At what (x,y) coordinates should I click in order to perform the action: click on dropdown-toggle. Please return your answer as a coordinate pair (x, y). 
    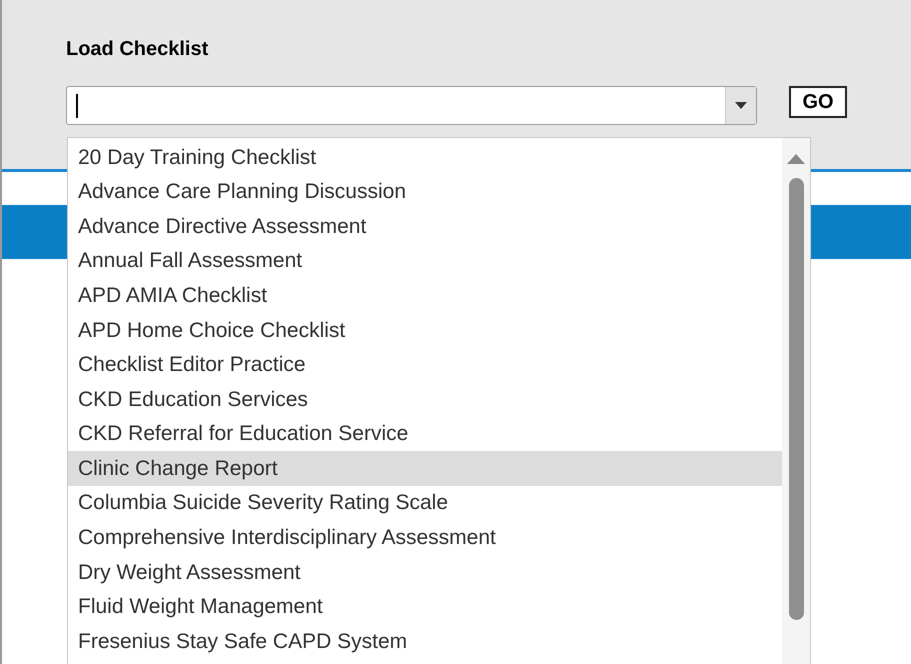
    Looking at the image, I should click on (740, 105).